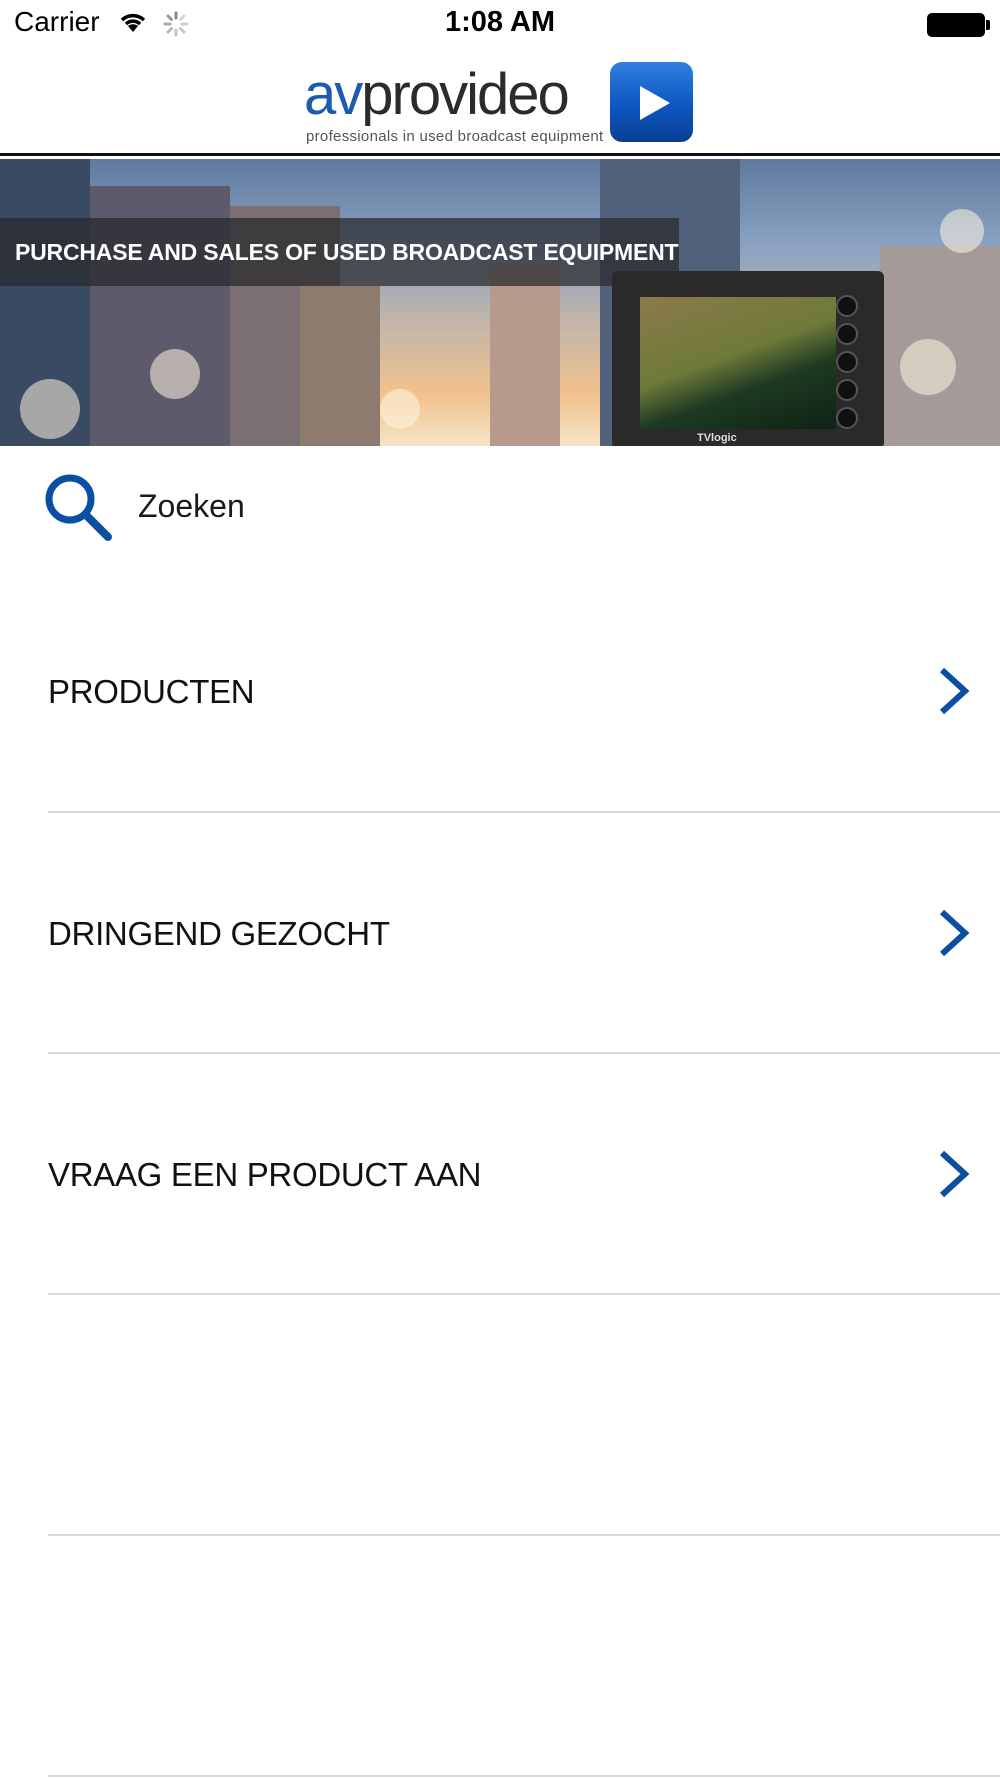 The image size is (1000, 1778). What do you see at coordinates (333, 94) in the screenshot?
I see `logo-prefix: av` at bounding box center [333, 94].